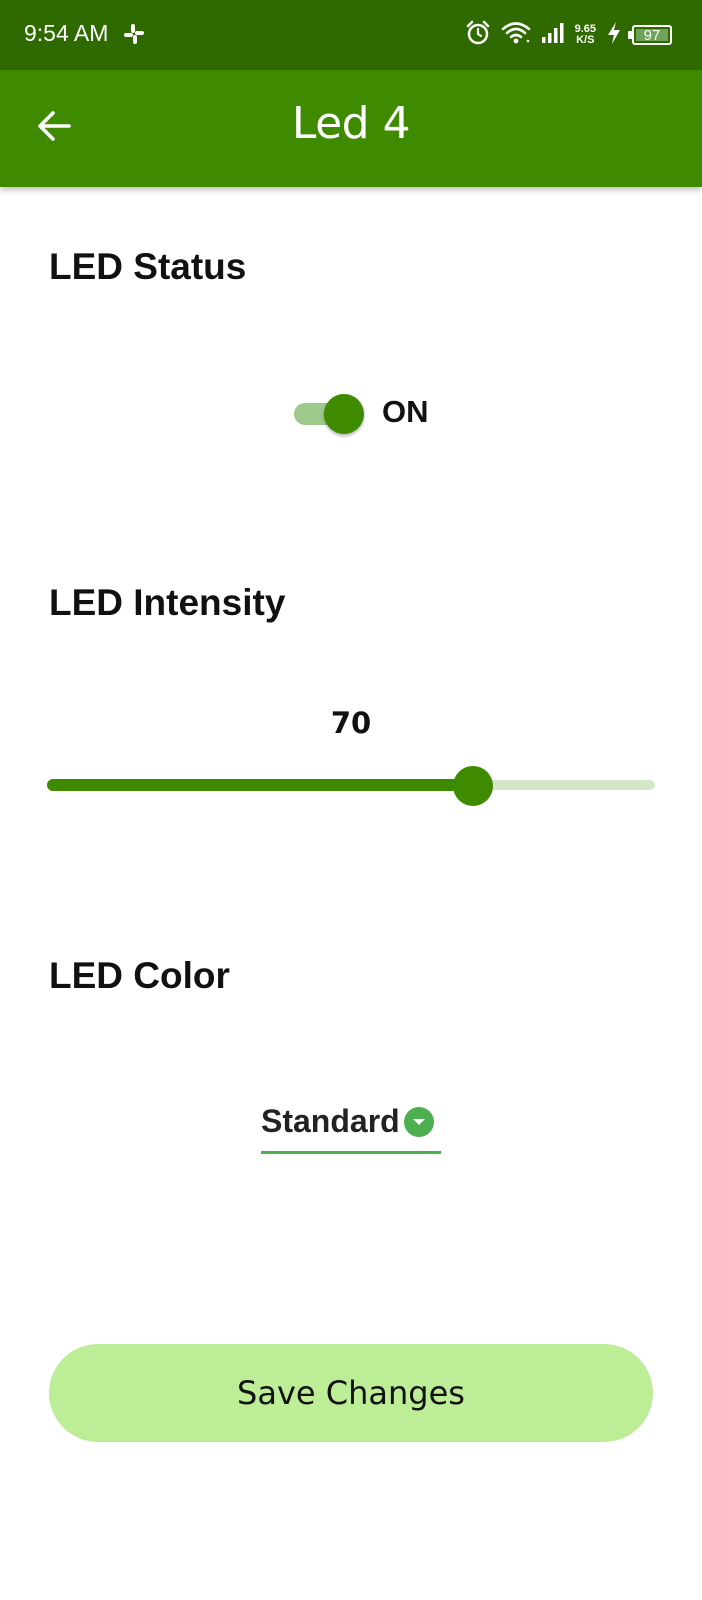 This screenshot has height=1600, width=702. What do you see at coordinates (418, 1121) in the screenshot?
I see `chevron-down-icon` at bounding box center [418, 1121].